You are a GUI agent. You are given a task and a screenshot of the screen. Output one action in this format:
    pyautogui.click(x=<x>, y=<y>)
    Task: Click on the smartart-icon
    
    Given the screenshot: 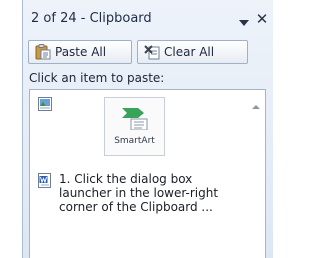 What is the action you would take?
    pyautogui.click(x=135, y=119)
    